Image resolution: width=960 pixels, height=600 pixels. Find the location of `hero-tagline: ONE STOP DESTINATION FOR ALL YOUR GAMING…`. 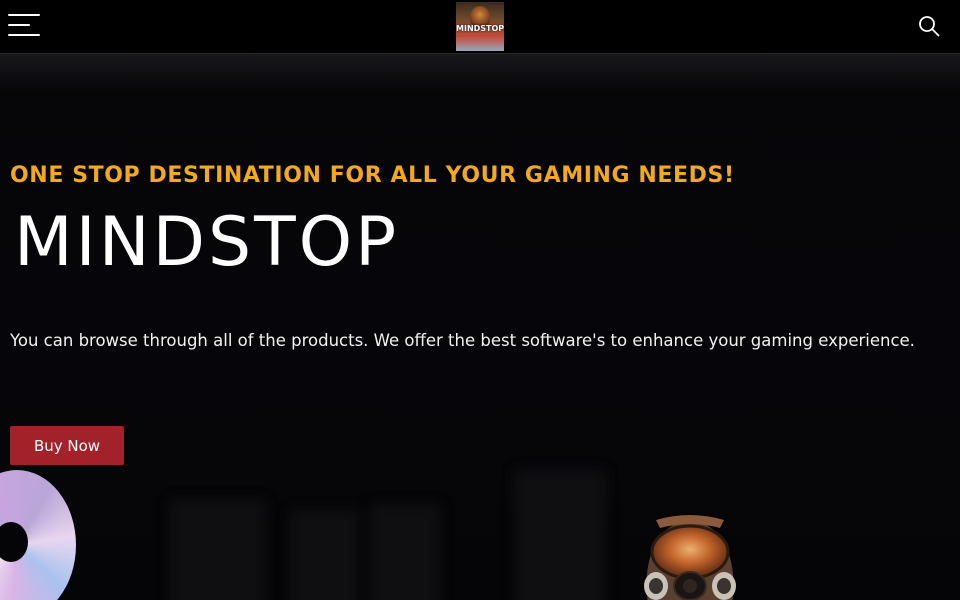

hero-tagline: ONE STOP DESTINATION FOR ALL YOUR GAMING… is located at coordinates (372, 175).